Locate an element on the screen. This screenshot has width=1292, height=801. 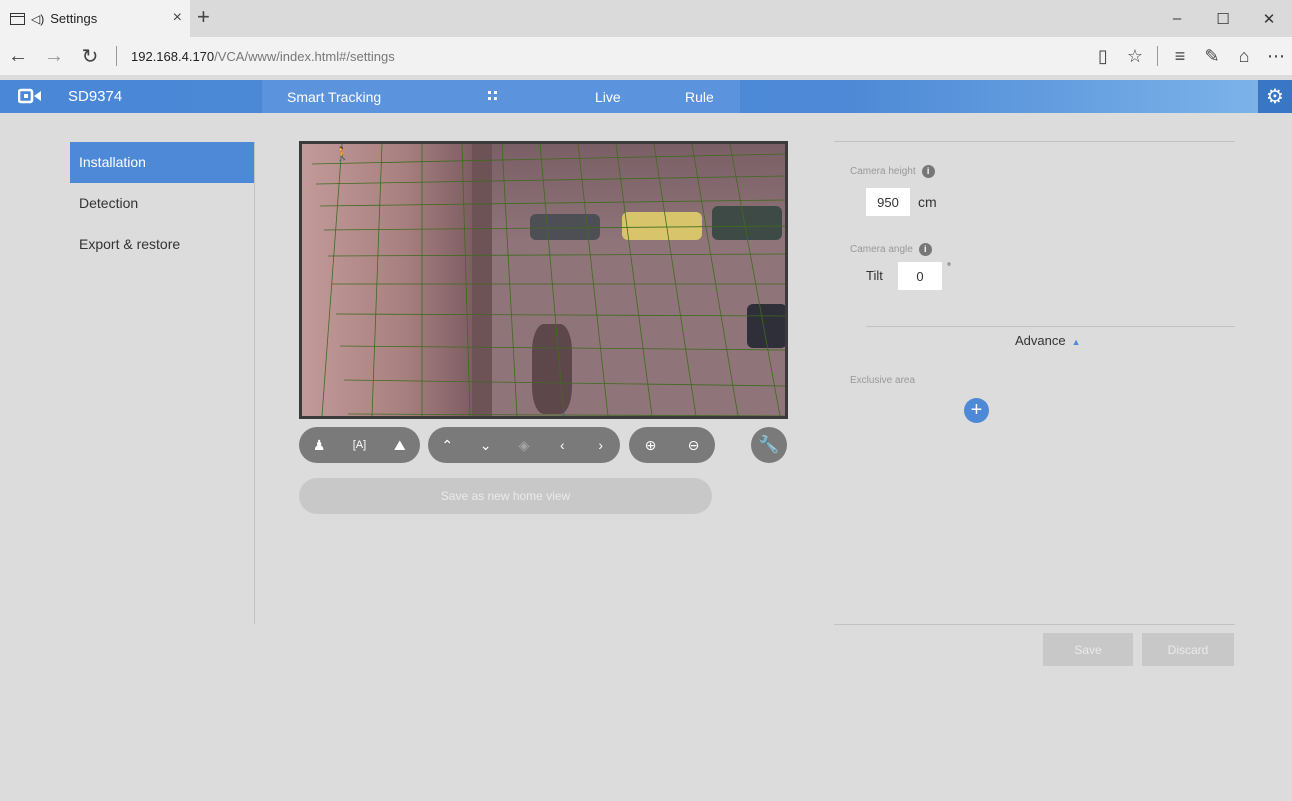
caret-up-icon: ▲ is located at coordinates (1076, 342).